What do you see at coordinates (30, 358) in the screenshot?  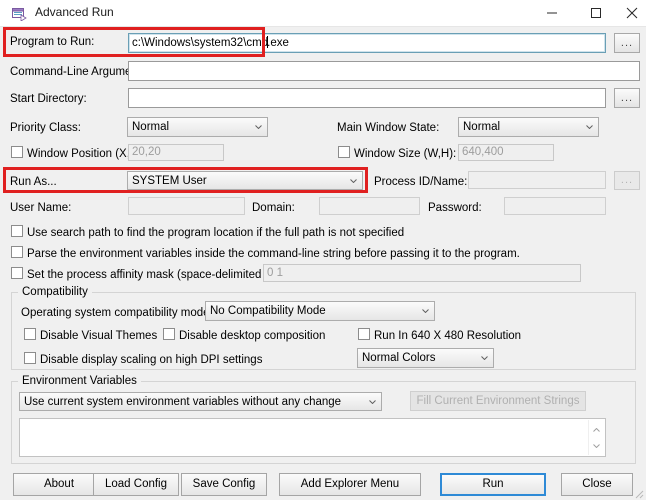 I see `disable-dpi-scaling-checkbox` at bounding box center [30, 358].